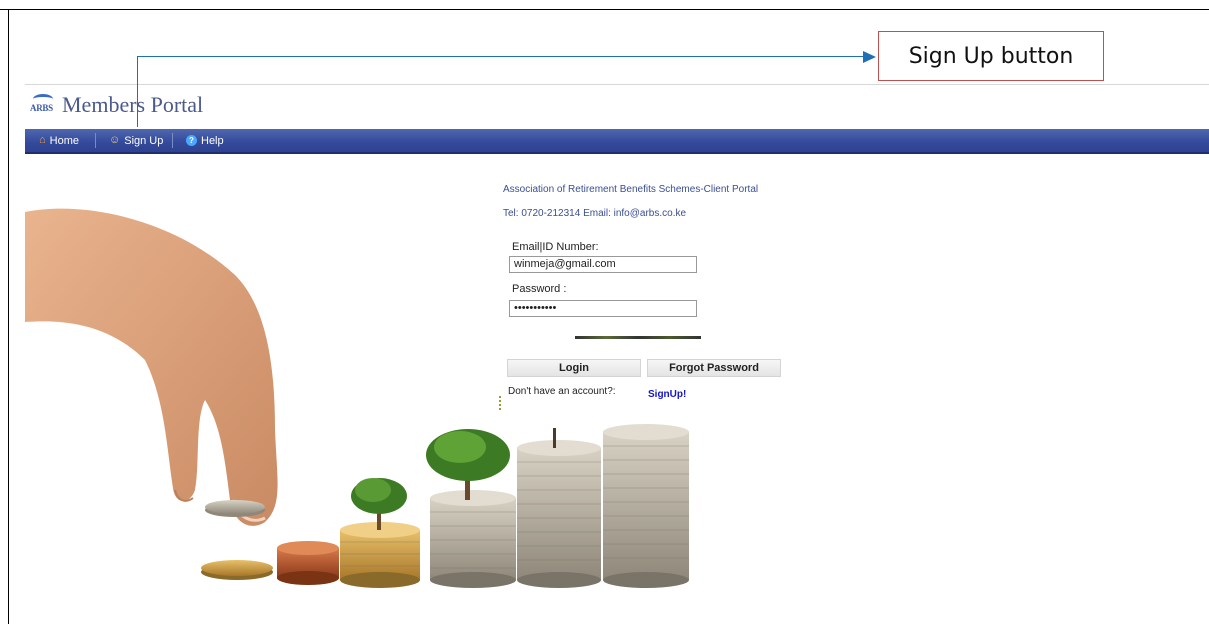 The height and width of the screenshot is (624, 1209). Describe the element at coordinates (8, 316) in the screenshot. I see `frame-left-border` at that location.